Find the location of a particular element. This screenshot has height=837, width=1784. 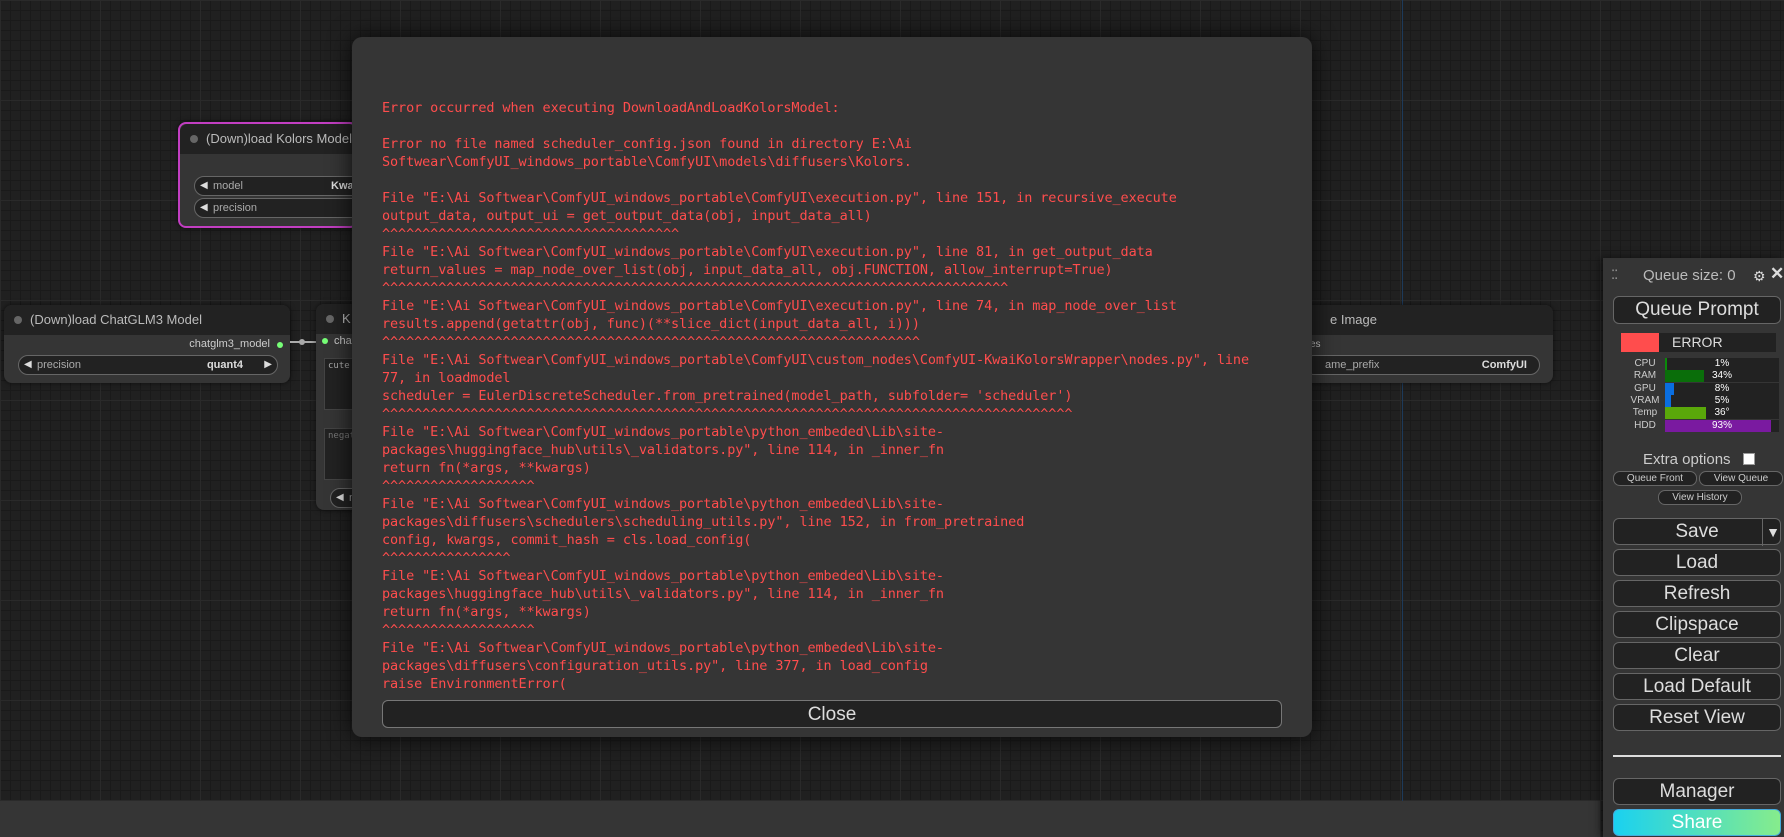

resource-label: Temp is located at coordinates (1645, 413).